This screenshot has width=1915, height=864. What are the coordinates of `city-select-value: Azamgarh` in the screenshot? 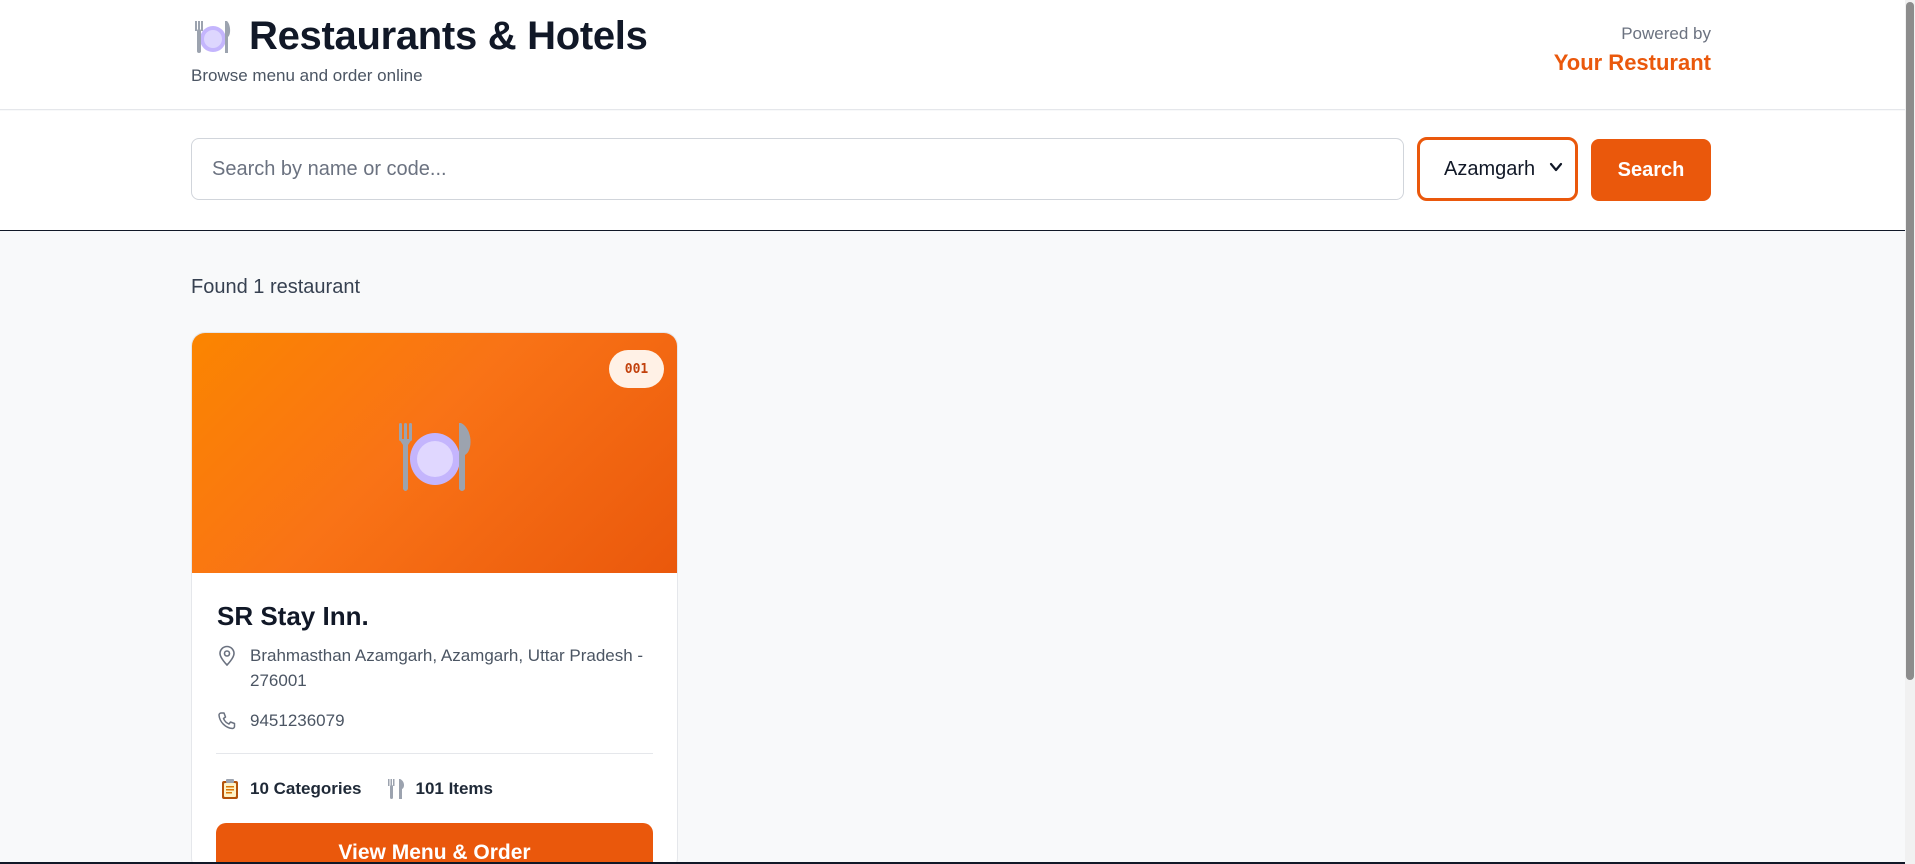 It's located at (1490, 168).